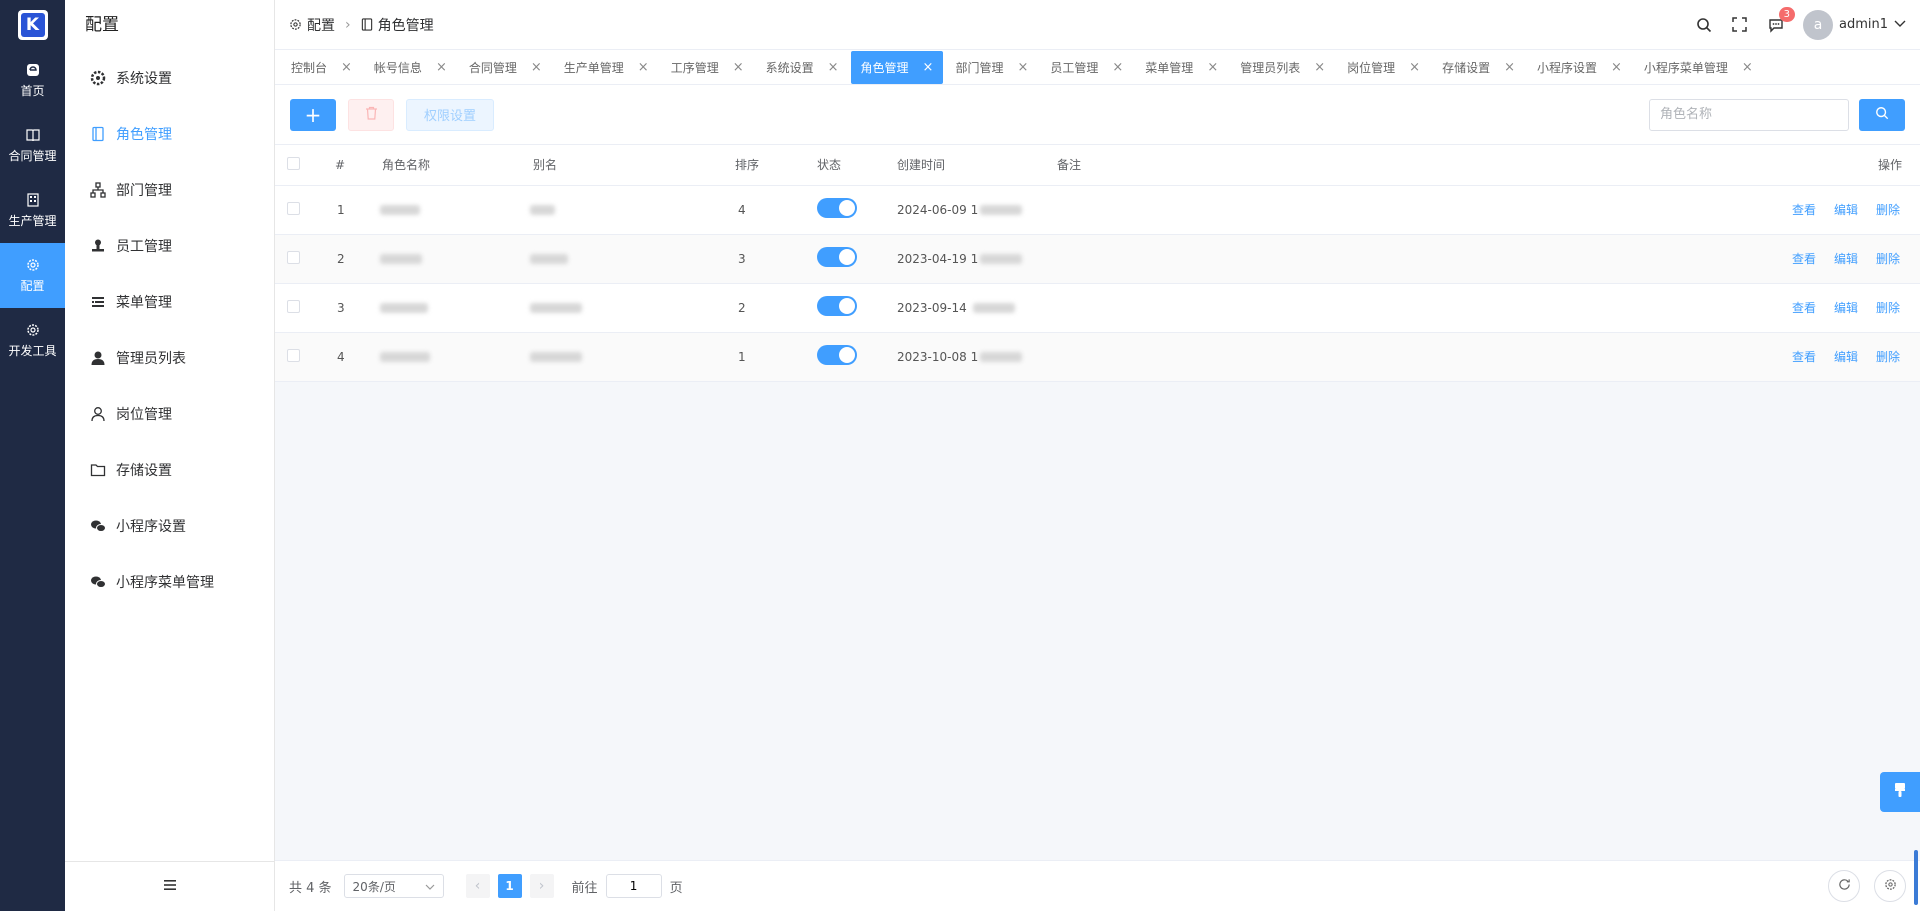 The height and width of the screenshot is (911, 1920). I want to click on tab-item: 小程序设置 ×, so click(1579, 67).